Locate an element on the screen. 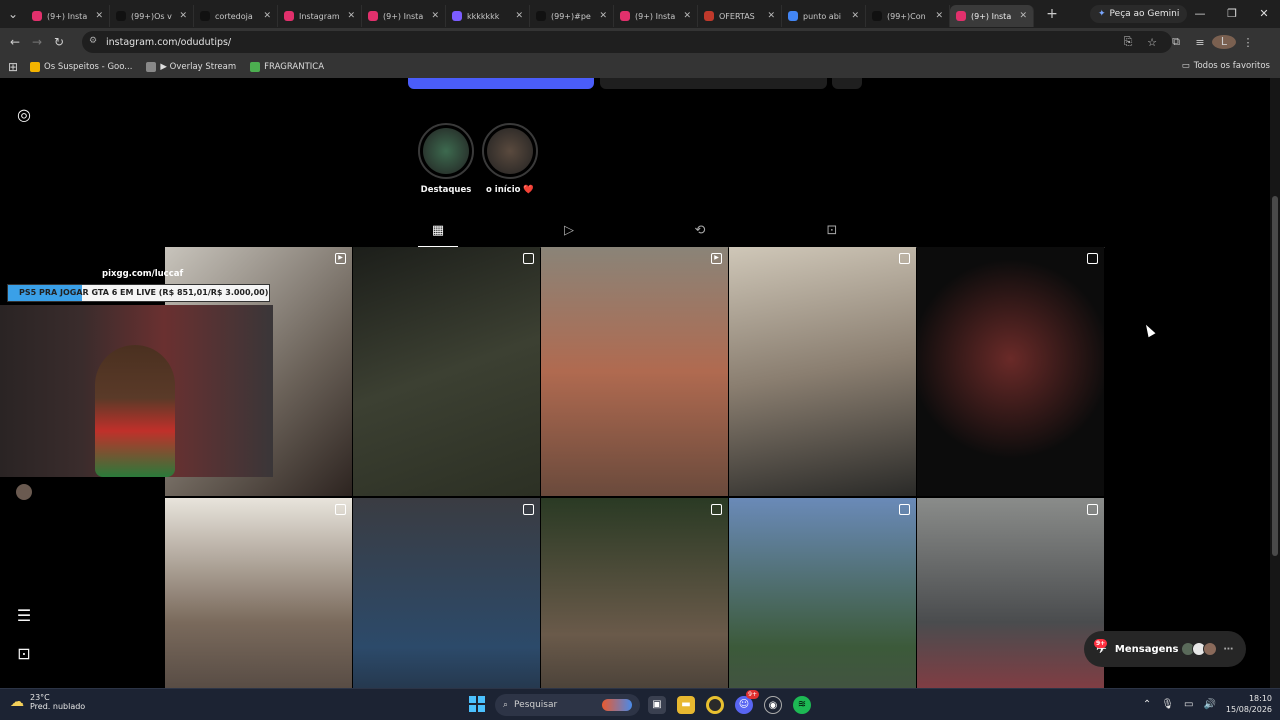 Image resolution: width=1280 pixels, height=720 pixels. close-window-button: ✕ is located at coordinates (1264, 14).